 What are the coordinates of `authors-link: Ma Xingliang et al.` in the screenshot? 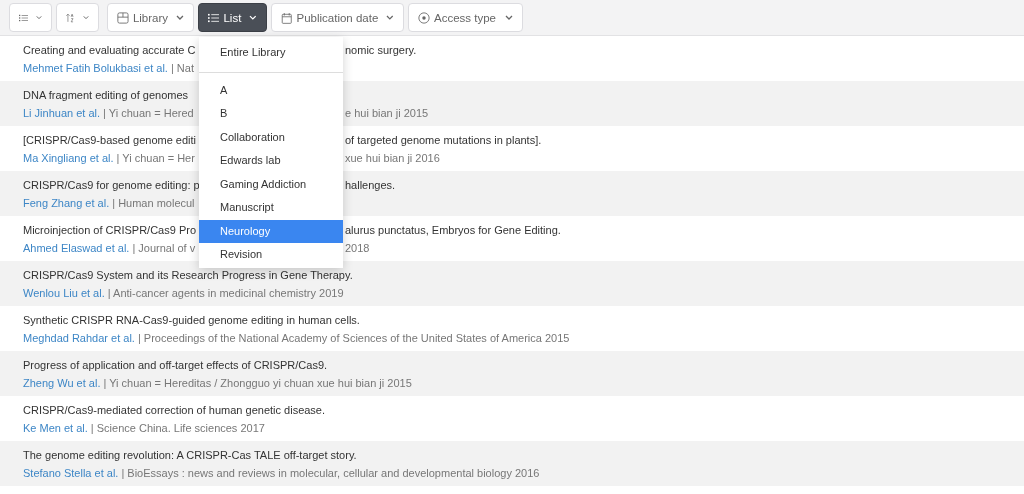 It's located at (68, 158).